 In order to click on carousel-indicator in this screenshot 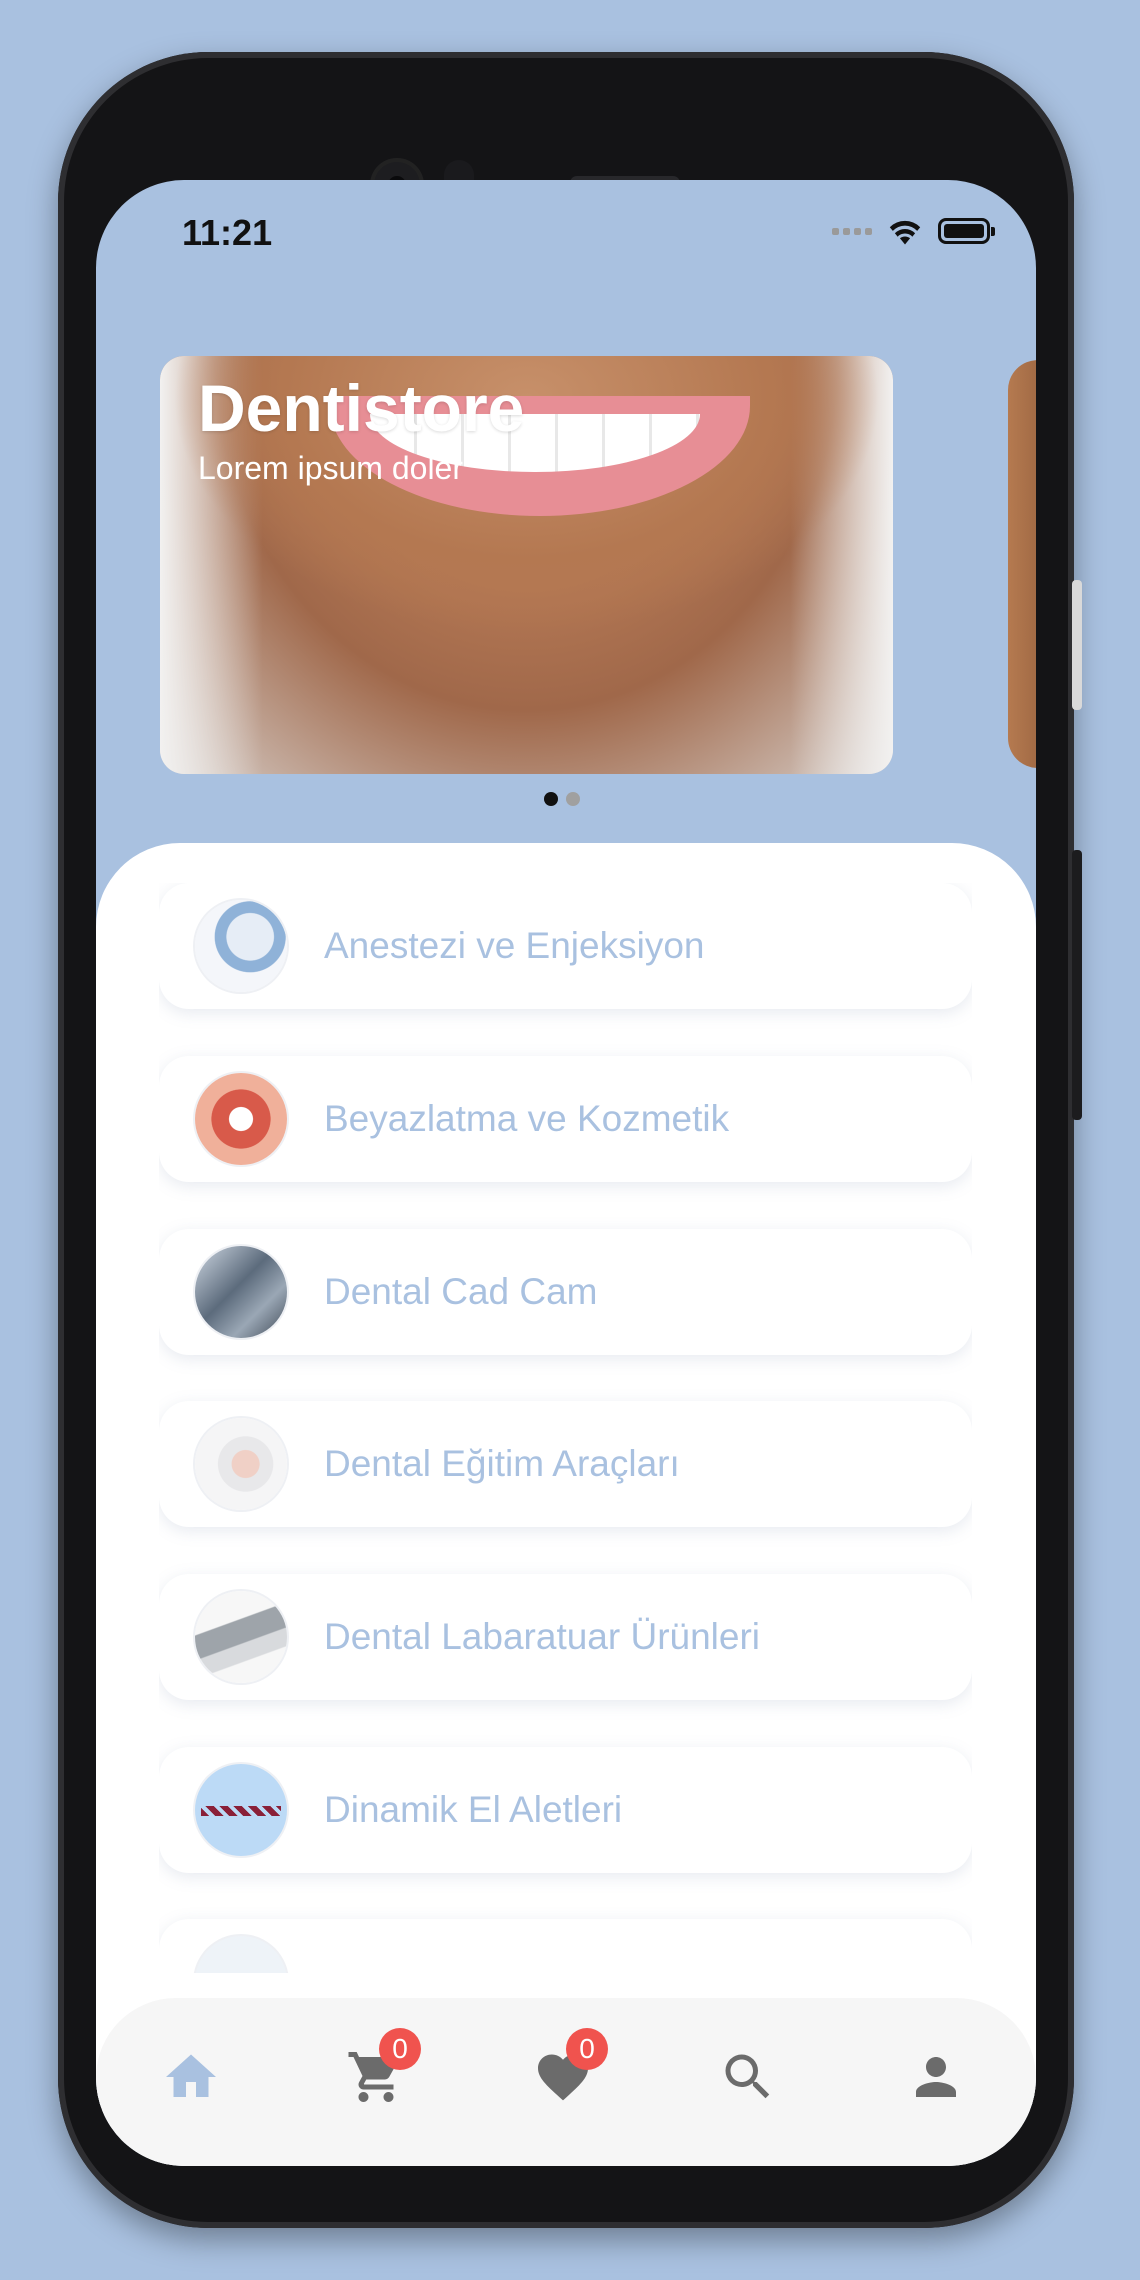, I will do `click(562, 799)`.